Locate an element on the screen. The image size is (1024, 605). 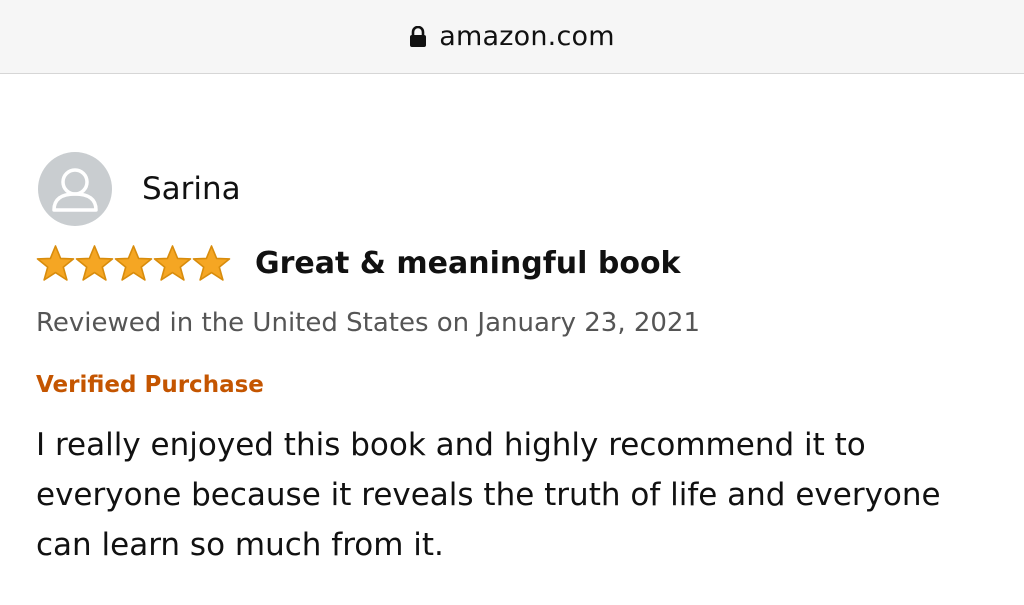
address-bar-content: amazon.com is located at coordinates (512, 36).